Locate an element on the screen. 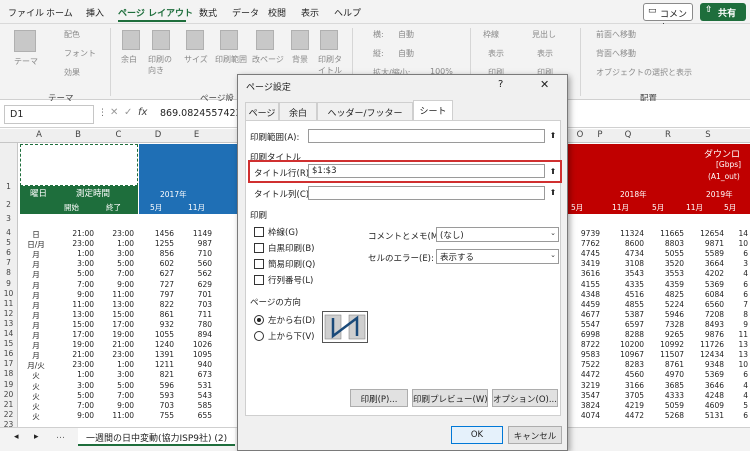 This screenshot has height=451, width=750. headings-view-checkbox: 表示 is located at coordinates (545, 53).